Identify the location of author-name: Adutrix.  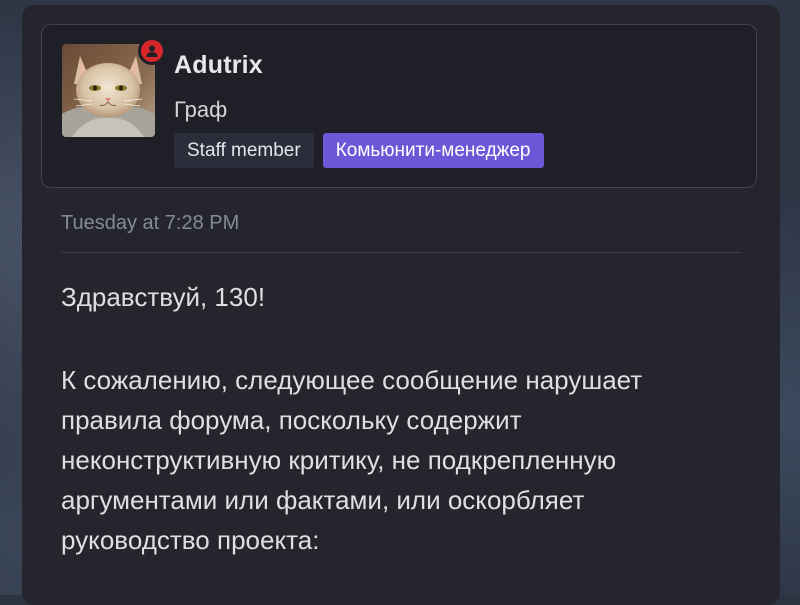
(218, 65).